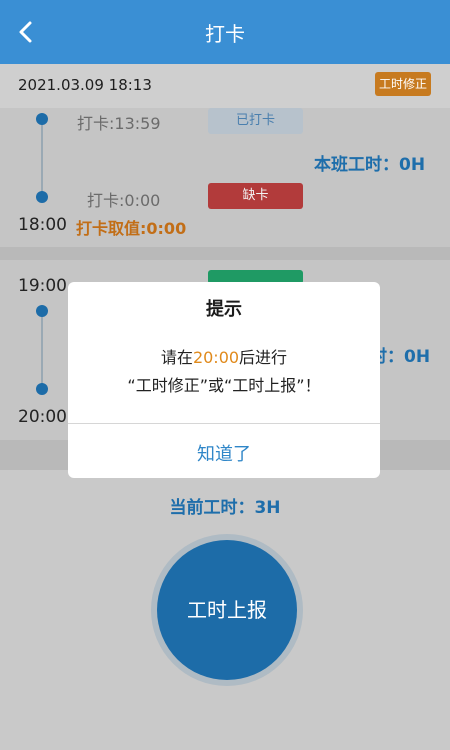  What do you see at coordinates (263, 357) in the screenshot?
I see `dialog-text: 后进行` at bounding box center [263, 357].